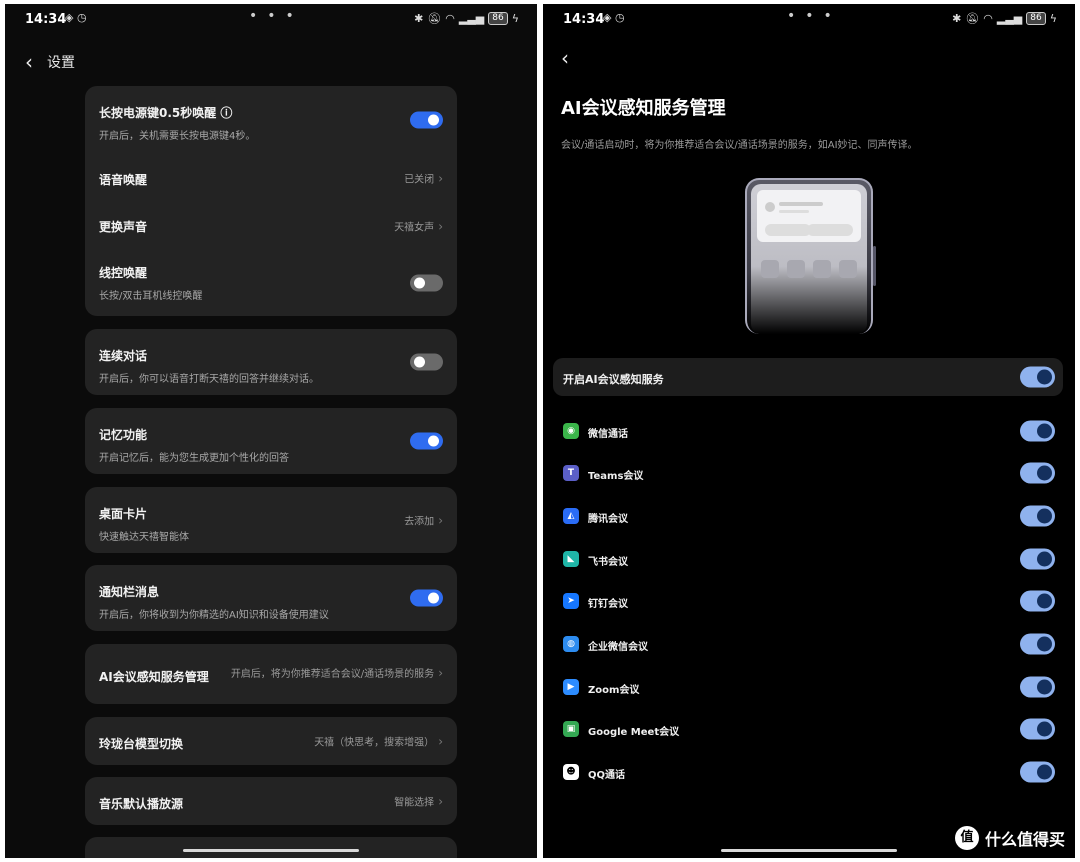 The height and width of the screenshot is (862, 1080). I want to click on continuous-dialog-card: 连续对话 开启后，你可以语音打断天禧的回答并继续对话。, so click(271, 362).